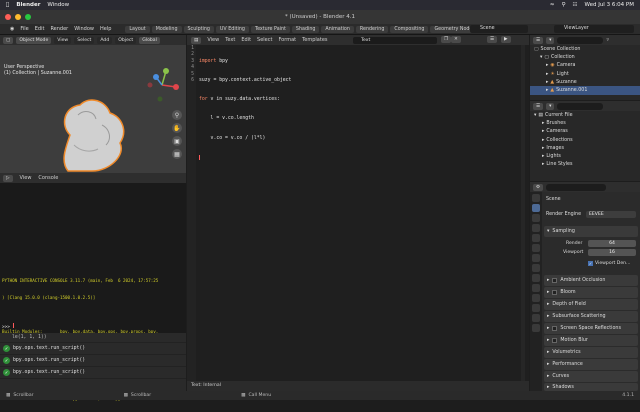 The image size is (640, 412). I want to click on editor-menu-edit: Edit, so click(246, 40).